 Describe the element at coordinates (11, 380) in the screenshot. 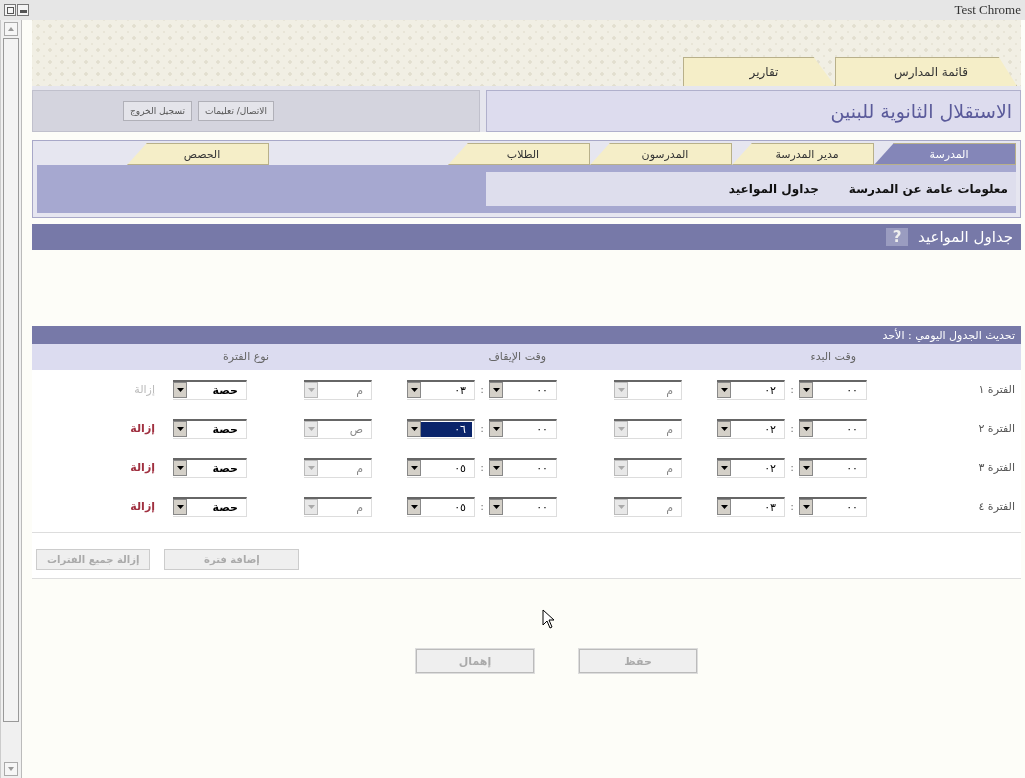

I see `scroll-thumb` at that location.